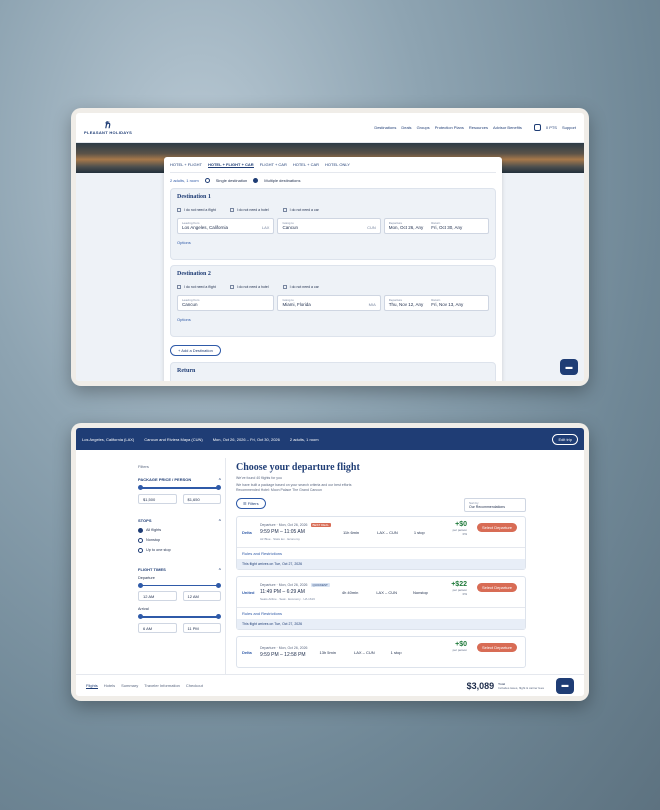 This screenshot has width=660, height=810. Describe the element at coordinates (179, 585) in the screenshot. I see `departure-slider` at that location.